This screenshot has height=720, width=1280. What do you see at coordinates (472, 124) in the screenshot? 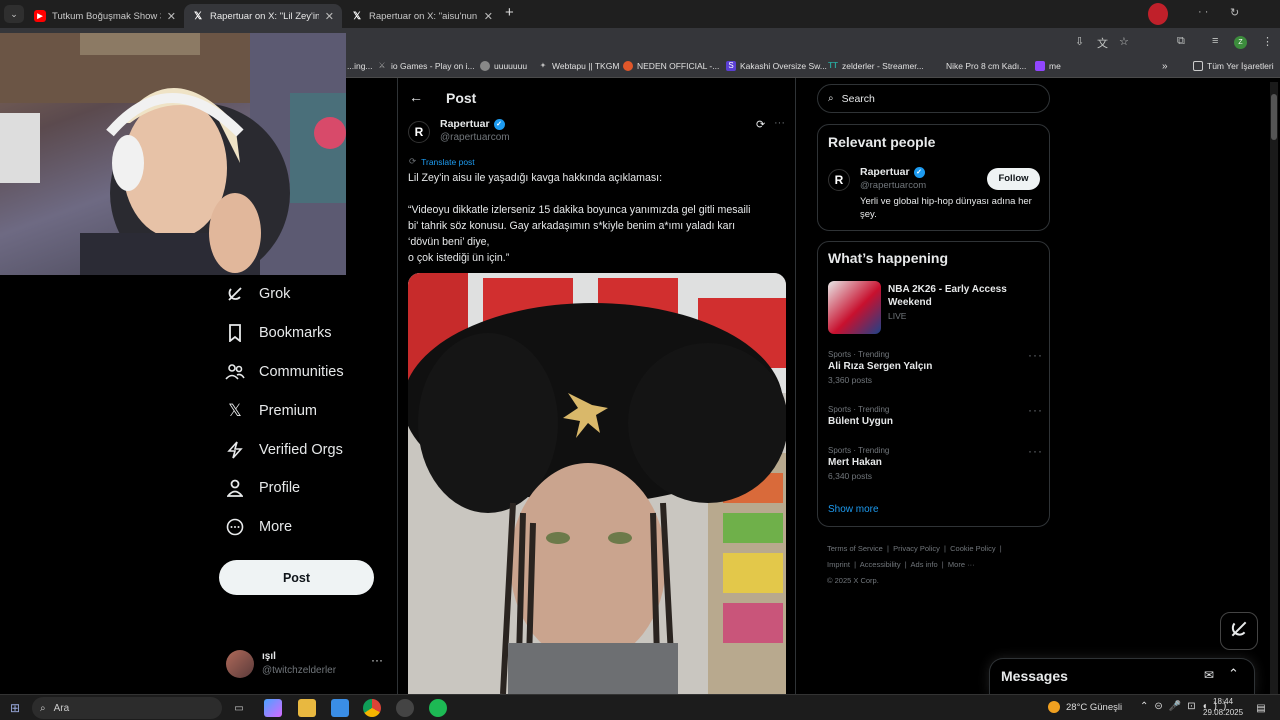
I see `author-name: Rapertuar ✓` at bounding box center [472, 124].